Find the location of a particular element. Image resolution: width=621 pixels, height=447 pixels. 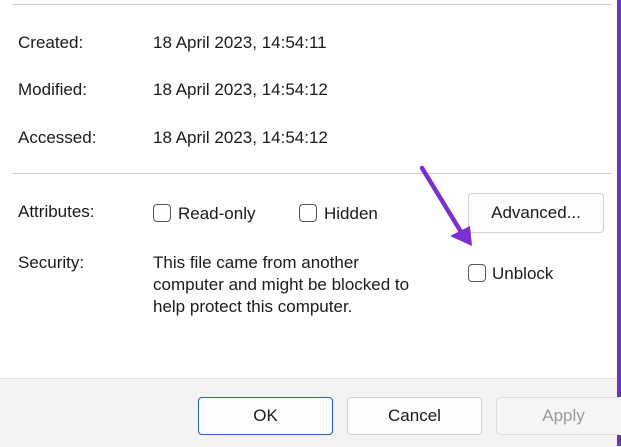

hidden-checkbox is located at coordinates (308, 213).